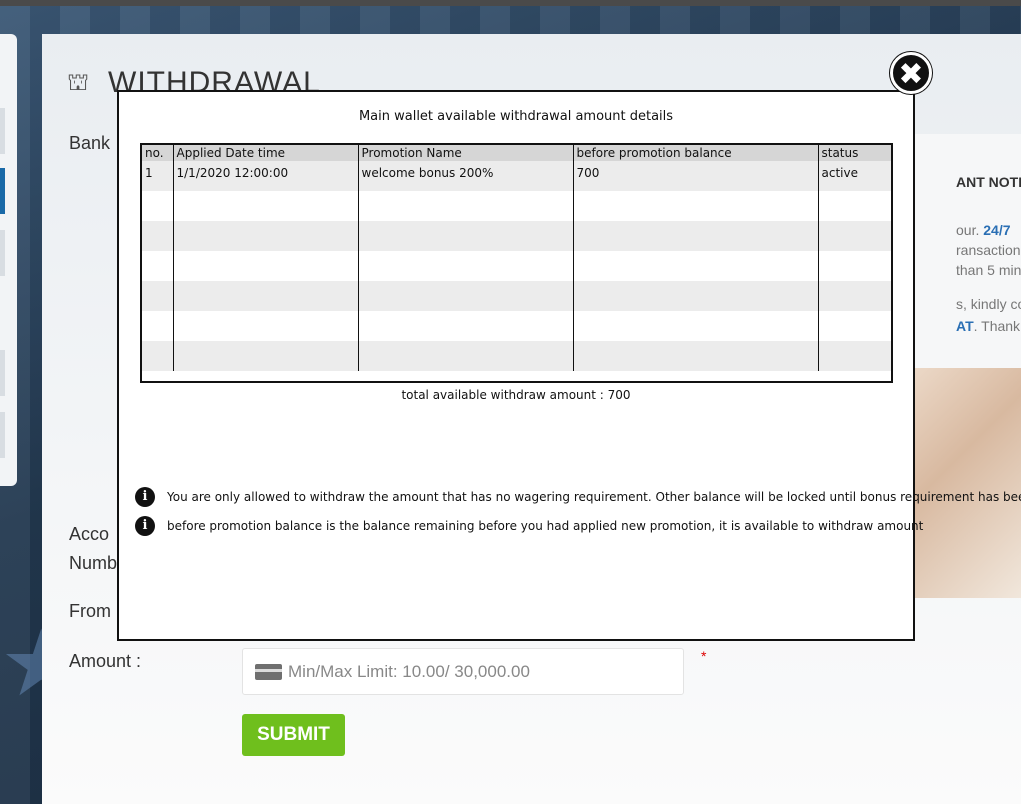 The height and width of the screenshot is (804, 1021). What do you see at coordinates (911, 73) in the screenshot?
I see `close-modal-button: ✖` at bounding box center [911, 73].